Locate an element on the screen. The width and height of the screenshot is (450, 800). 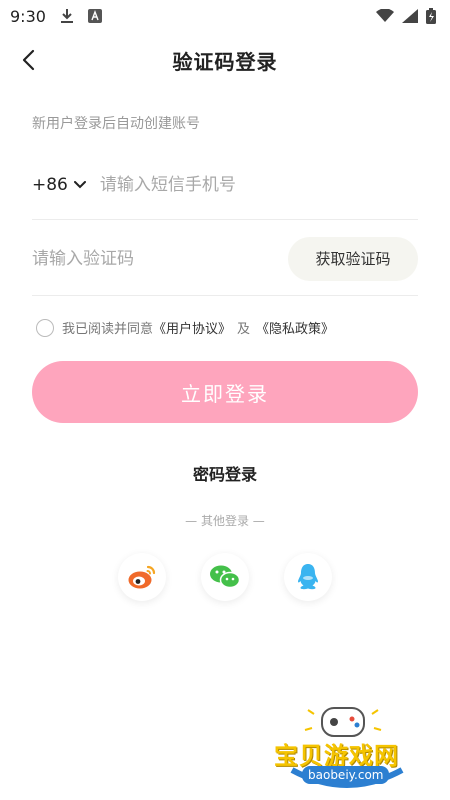
agreement: 我已阅读并同意 《用户协议》 及 《隐私政策》 is located at coordinates (185, 327).